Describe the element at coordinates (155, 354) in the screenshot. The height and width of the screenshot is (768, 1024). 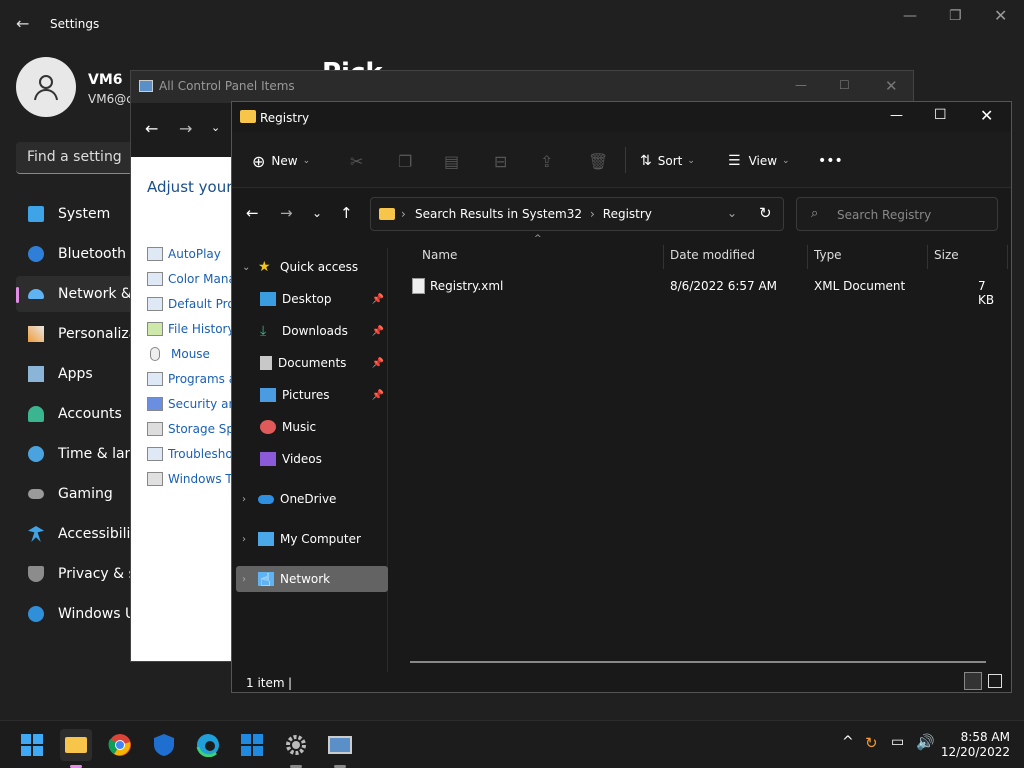
I see `mouse-icon` at that location.